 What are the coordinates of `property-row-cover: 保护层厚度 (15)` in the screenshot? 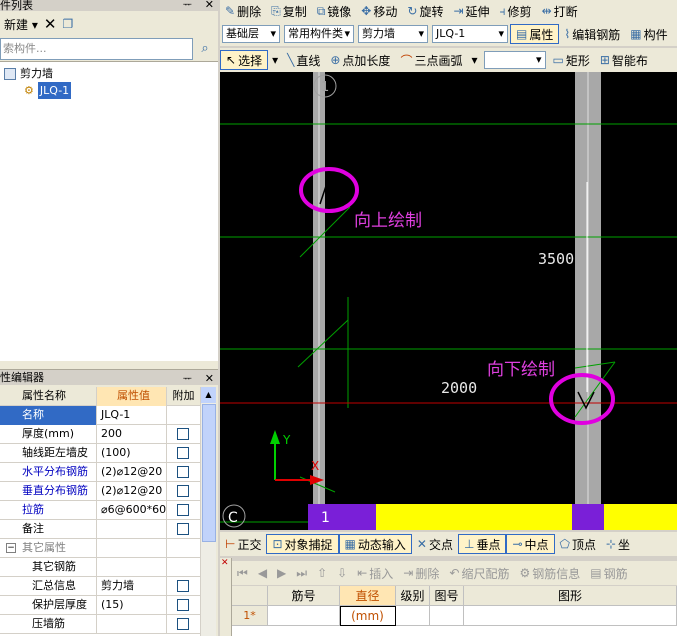 It's located at (100, 605).